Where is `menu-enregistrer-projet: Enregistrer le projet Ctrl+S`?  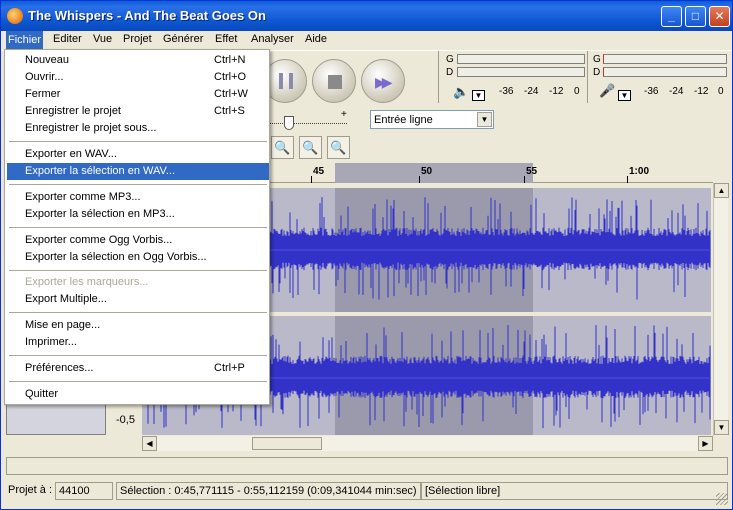
menu-enregistrer-projet: Enregistrer le projet Ctrl+S is located at coordinates (138, 111).